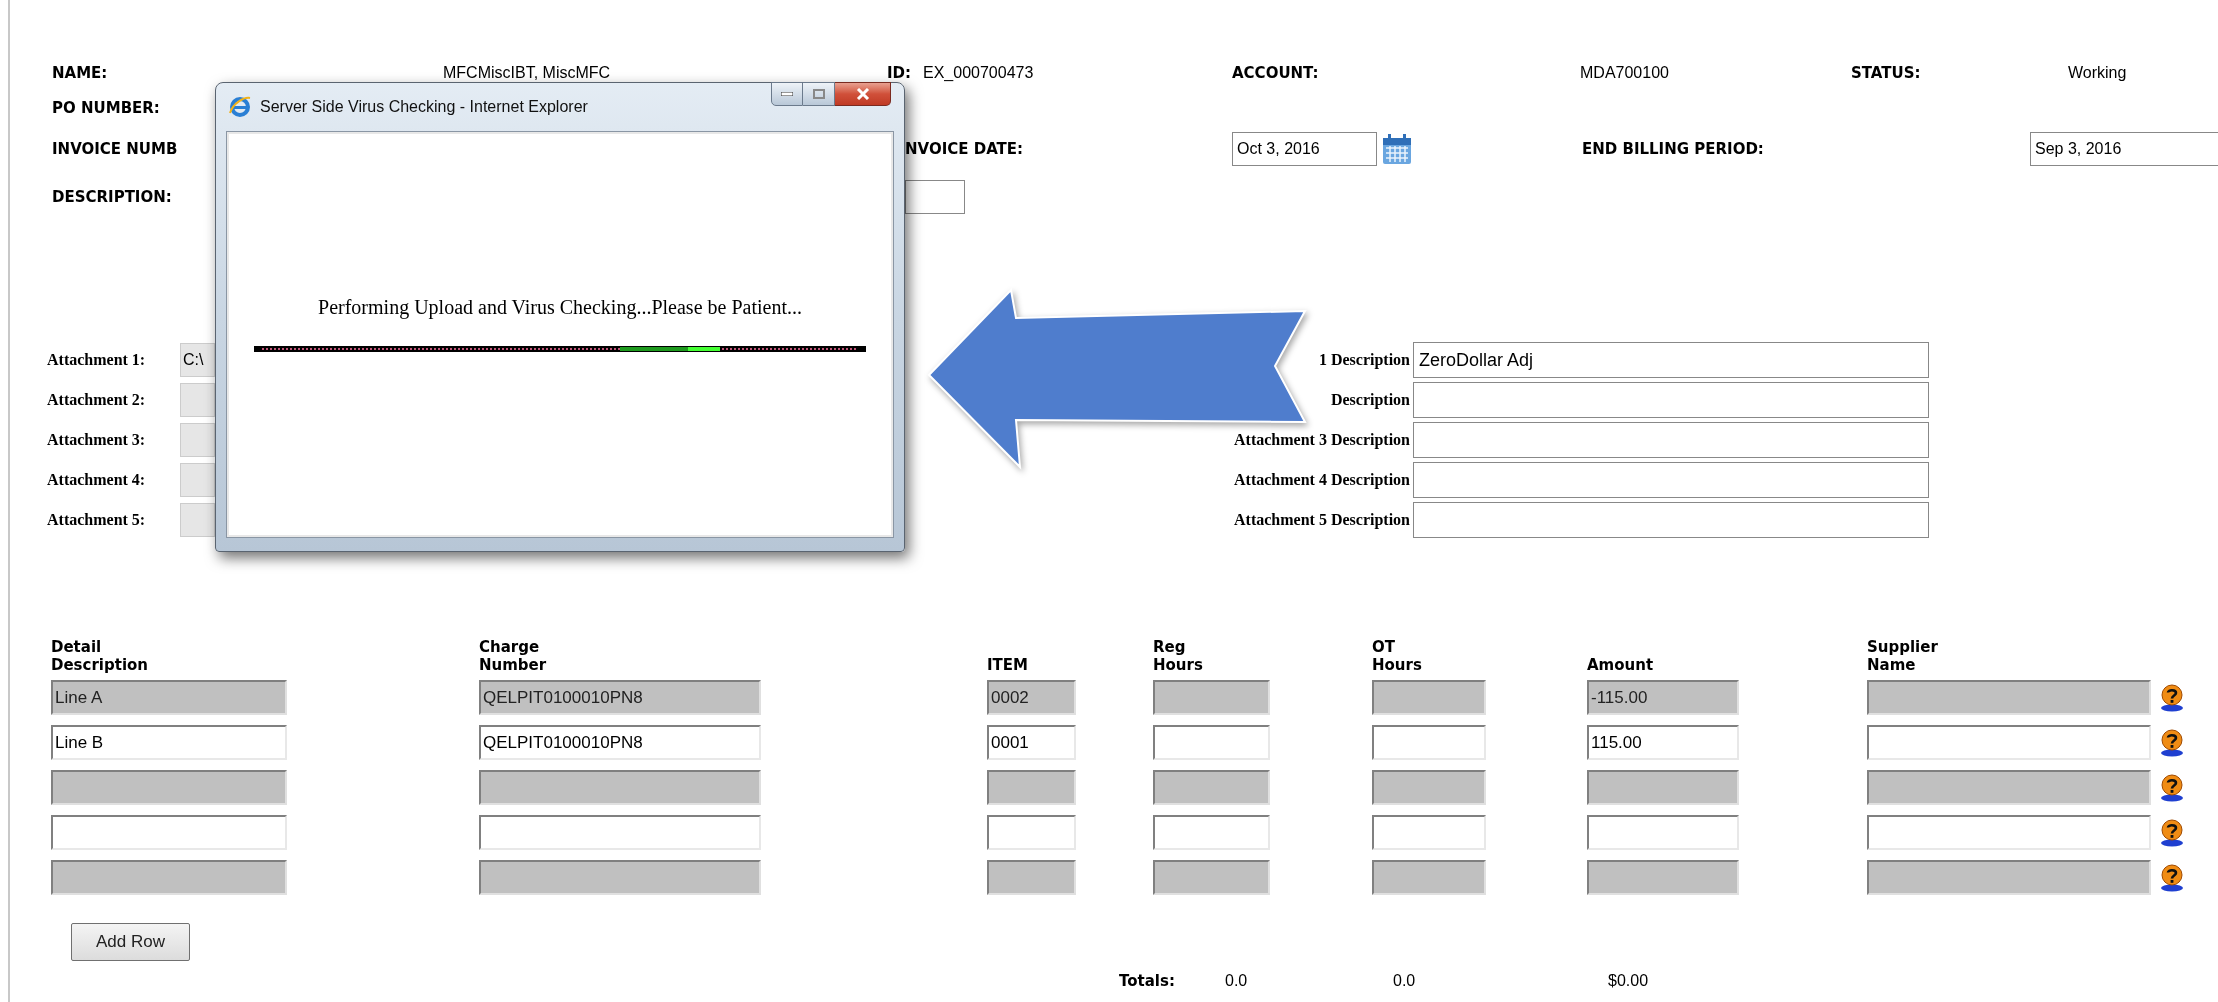 Image resolution: width=2218 pixels, height=1002 pixels. I want to click on minimize-button, so click(787, 94).